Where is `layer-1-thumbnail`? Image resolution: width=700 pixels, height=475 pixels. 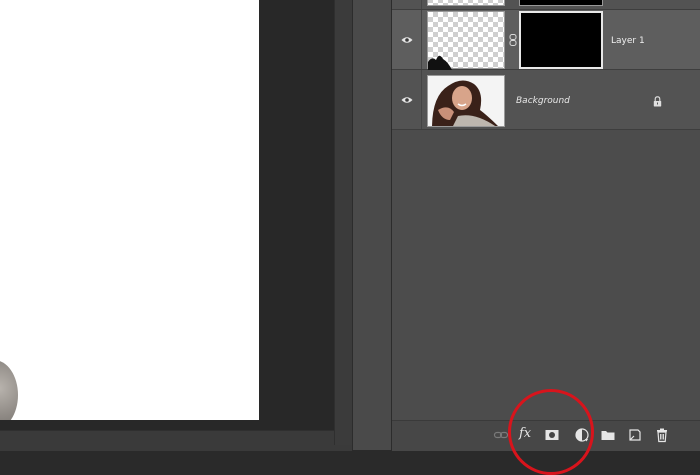
layer-1-thumbnail is located at coordinates (466, 40).